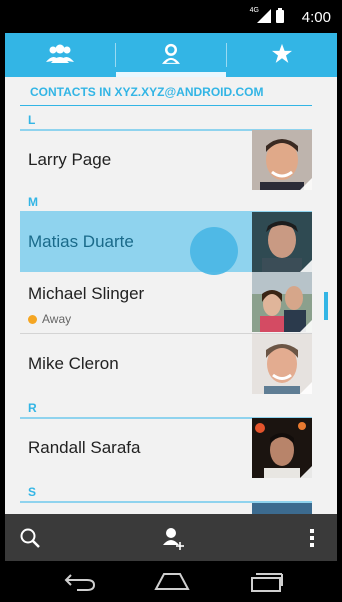 Image resolution: width=342 pixels, height=602 pixels. What do you see at coordinates (166, 160) in the screenshot?
I see `list-item-larry-page: Larry Page` at bounding box center [166, 160].